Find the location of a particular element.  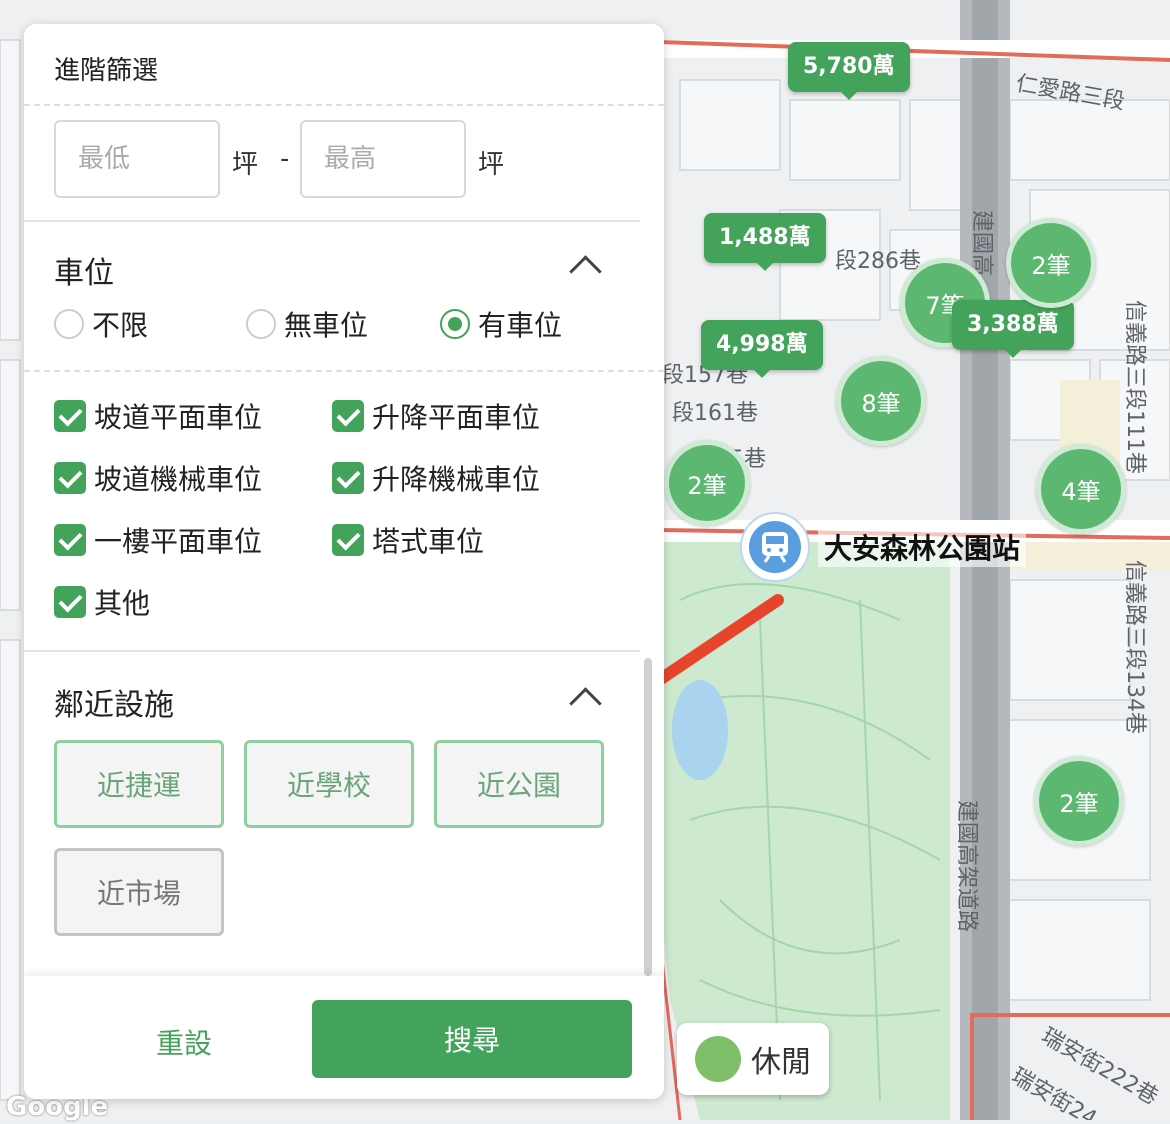

radio-has-parking: 有車位 is located at coordinates (501, 324).